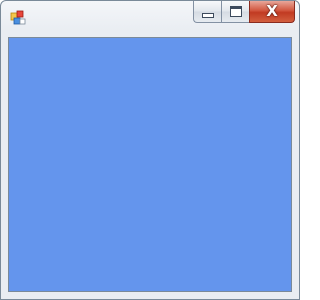 This screenshot has height=300, width=320. Describe the element at coordinates (207, 15) in the screenshot. I see `minimize-icon` at that location.